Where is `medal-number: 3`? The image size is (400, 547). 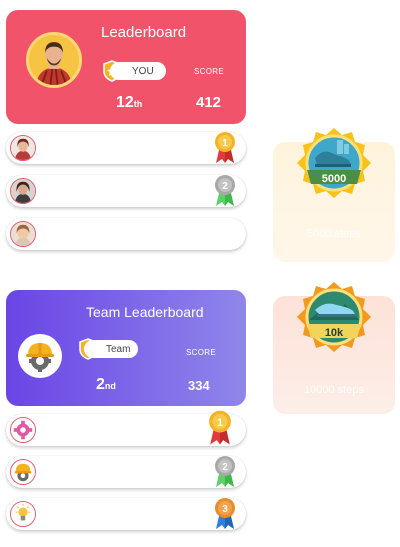
medal-number: 3 is located at coordinates (225, 509).